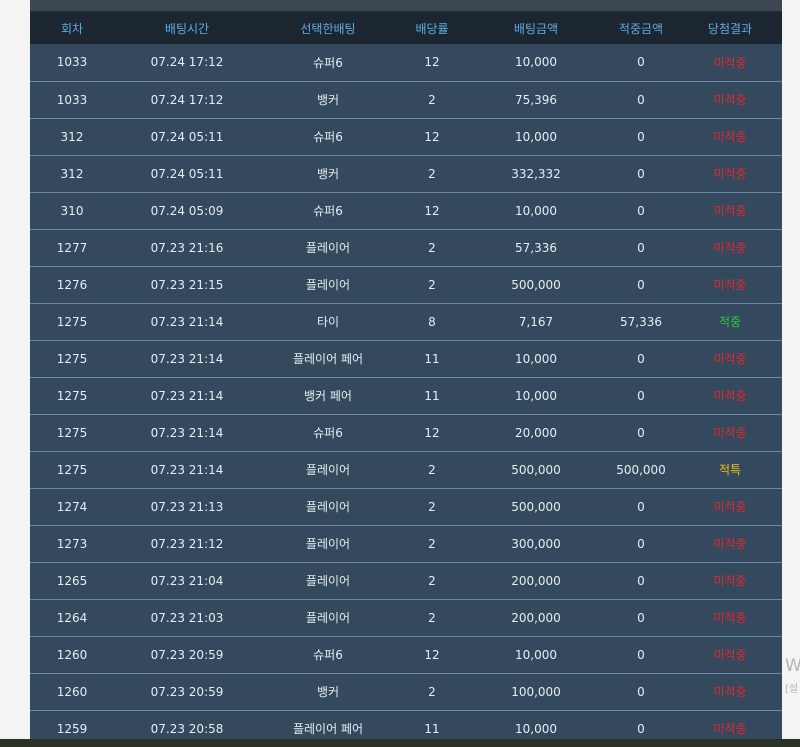 This screenshot has height=747, width=800. What do you see at coordinates (72, 617) in the screenshot?
I see `cell-round: 1264` at bounding box center [72, 617].